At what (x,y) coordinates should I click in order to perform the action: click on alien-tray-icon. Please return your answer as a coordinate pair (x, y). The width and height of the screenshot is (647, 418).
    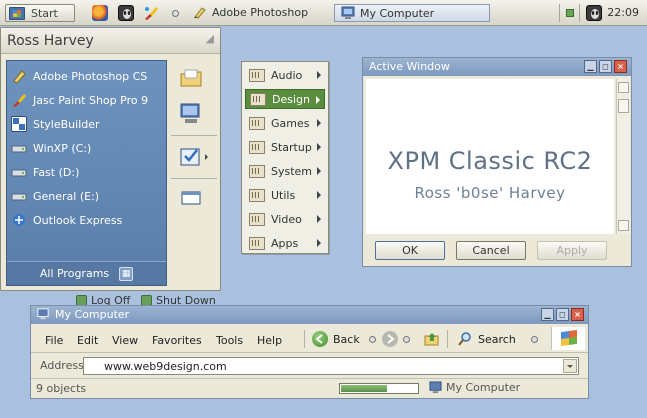
    Looking at the image, I should click on (594, 13).